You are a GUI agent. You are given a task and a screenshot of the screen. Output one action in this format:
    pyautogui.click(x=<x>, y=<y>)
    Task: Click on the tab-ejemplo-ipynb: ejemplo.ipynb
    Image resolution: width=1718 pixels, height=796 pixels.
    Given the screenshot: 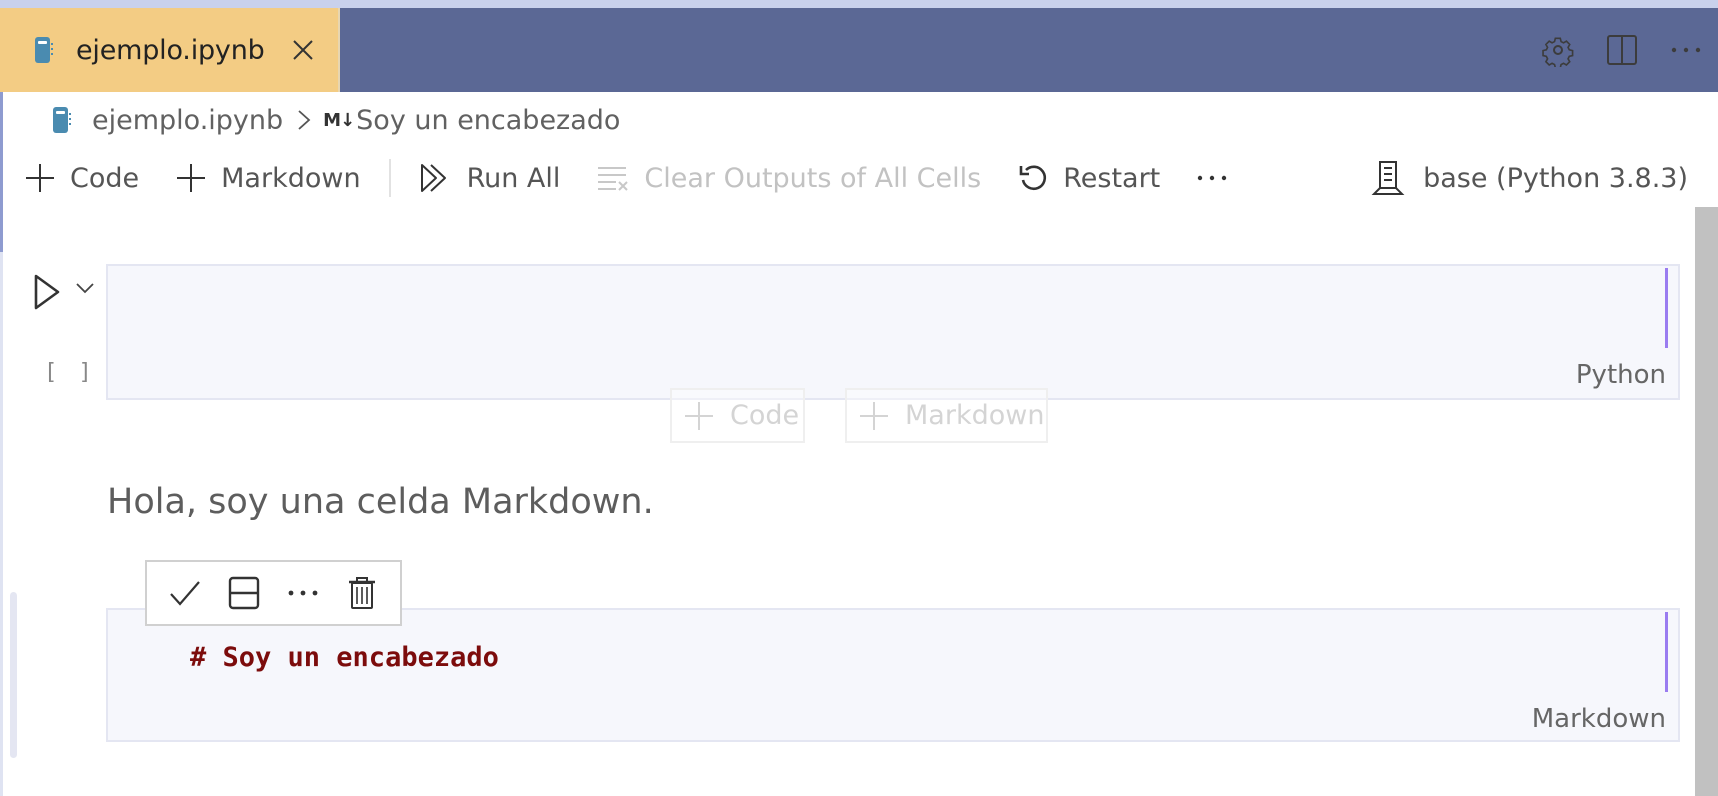 What is the action you would take?
    pyautogui.click(x=170, y=50)
    